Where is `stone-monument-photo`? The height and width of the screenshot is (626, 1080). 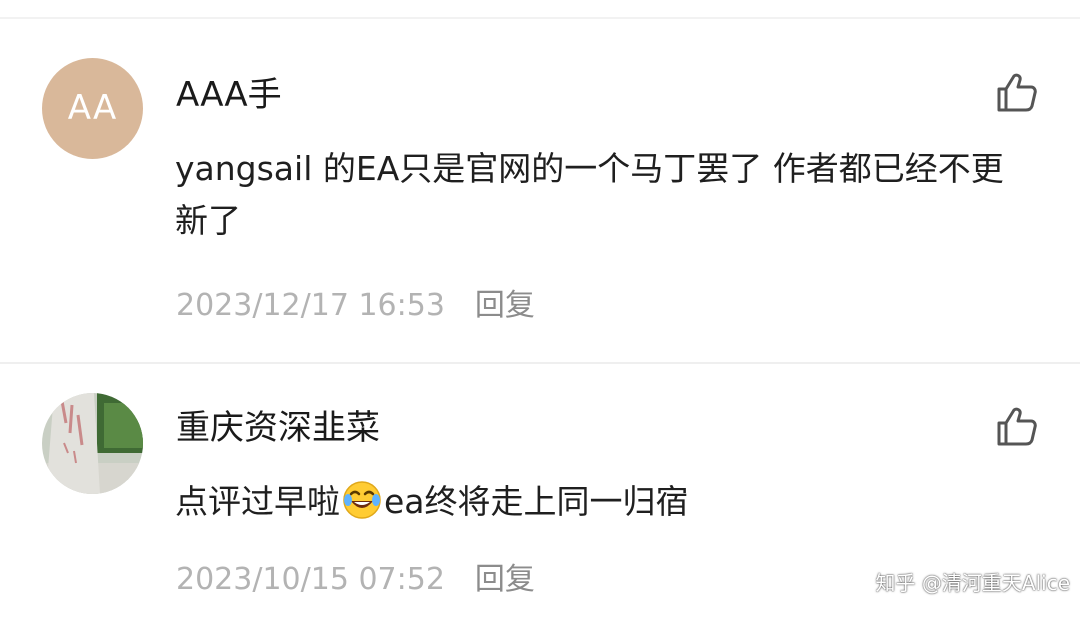 stone-monument-photo is located at coordinates (92, 443).